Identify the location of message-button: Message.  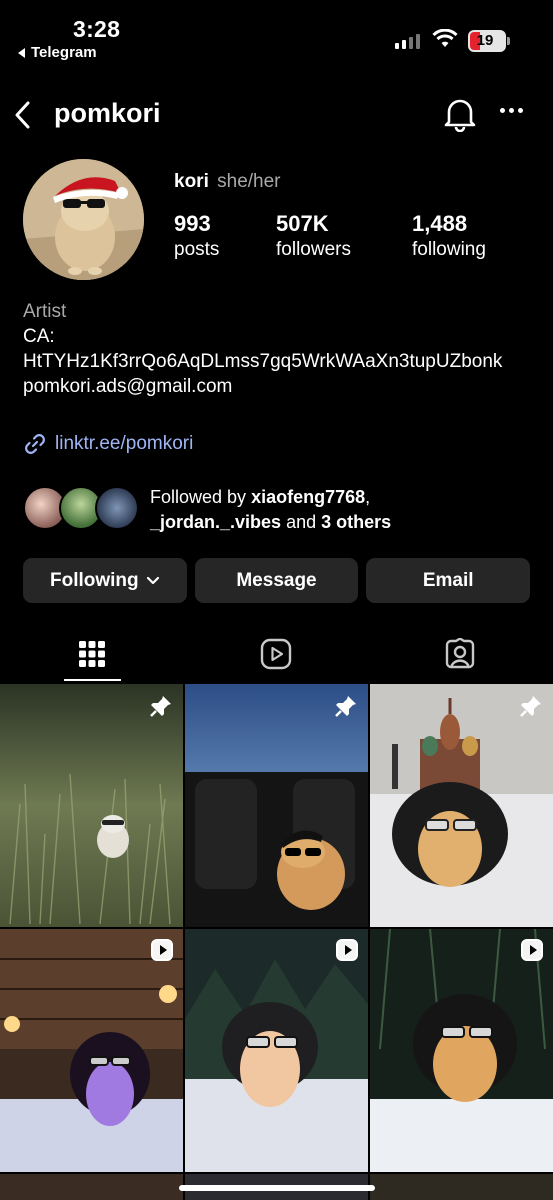
(276, 580).